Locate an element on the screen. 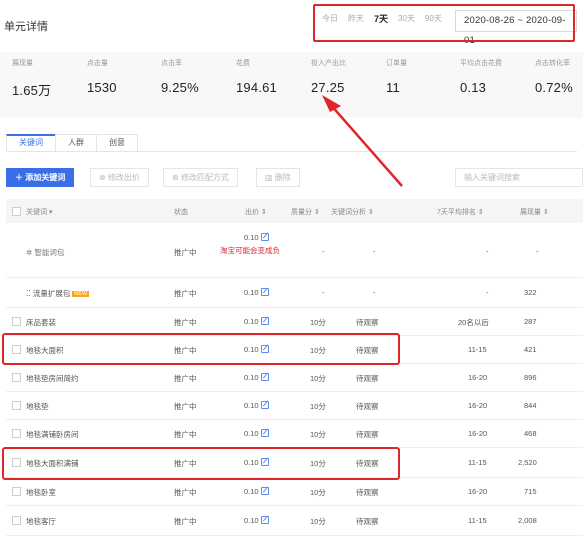 The image size is (583, 549). arrow-line is located at coordinates (366, 145).